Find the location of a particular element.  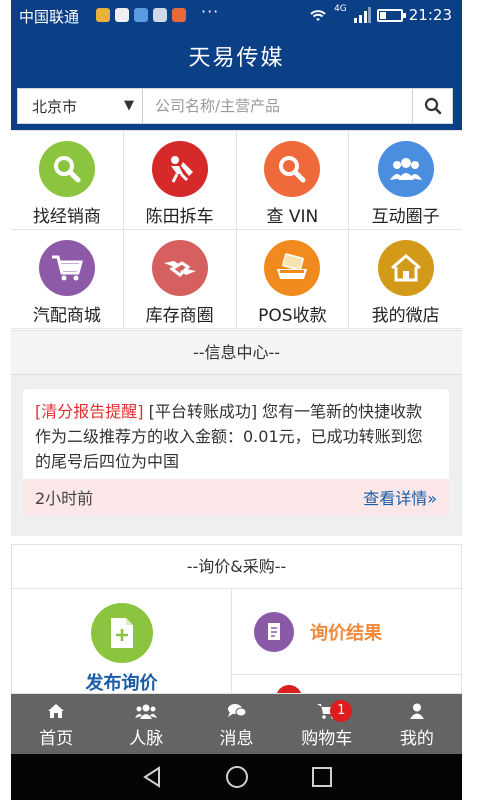

clock: 21:23 is located at coordinates (430, 15).